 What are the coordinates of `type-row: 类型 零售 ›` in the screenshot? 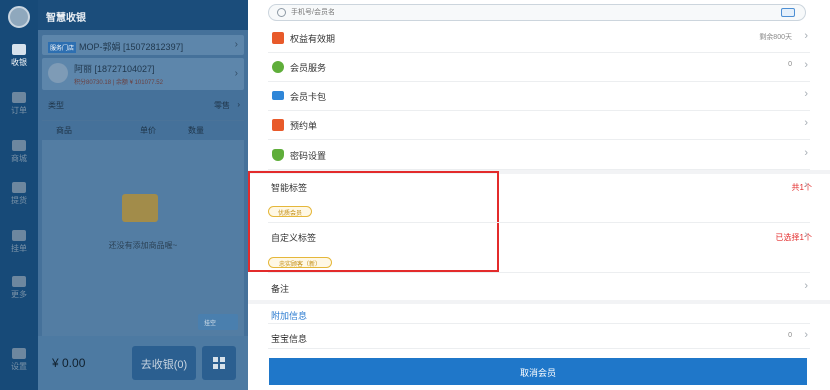 It's located at (143, 105).